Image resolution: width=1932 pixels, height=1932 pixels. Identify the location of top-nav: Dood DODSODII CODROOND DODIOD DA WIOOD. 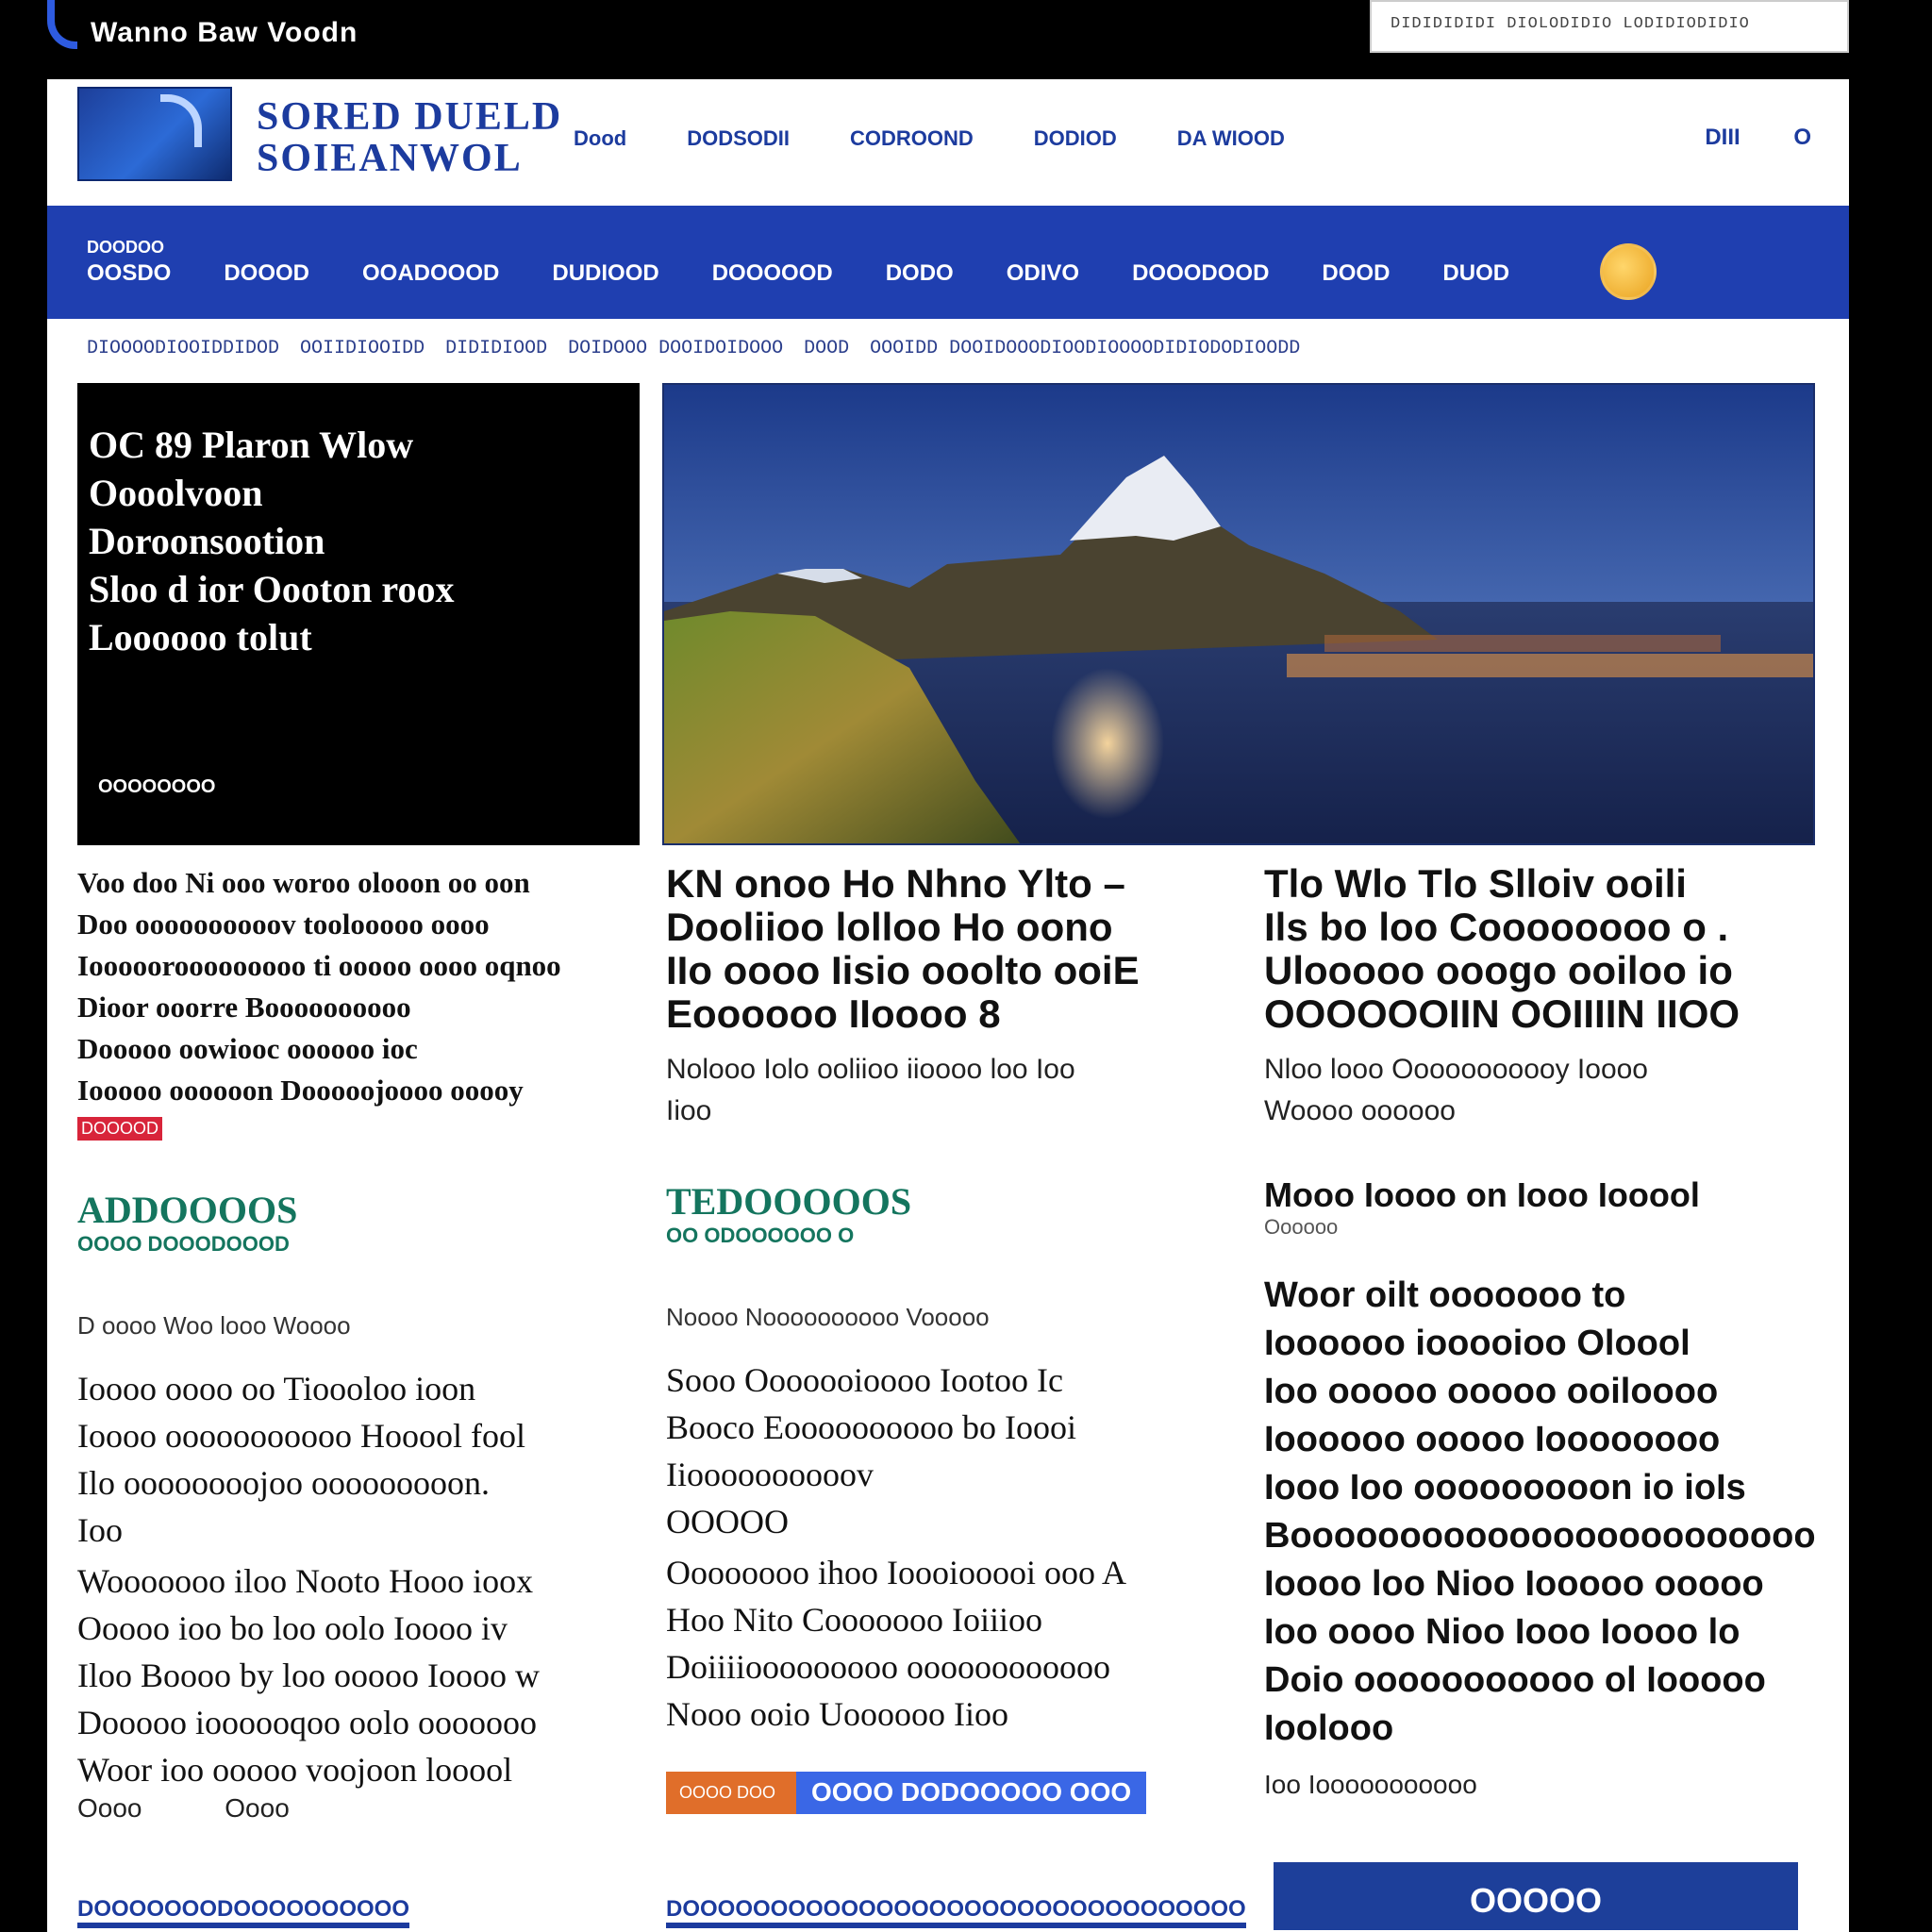
(959, 138).